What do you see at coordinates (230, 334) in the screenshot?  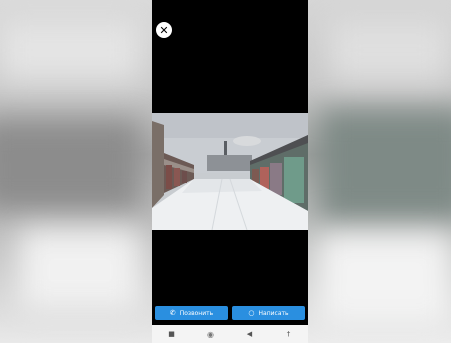 I see `android-navigation-bar: ■ ◉ ◀ †` at bounding box center [230, 334].